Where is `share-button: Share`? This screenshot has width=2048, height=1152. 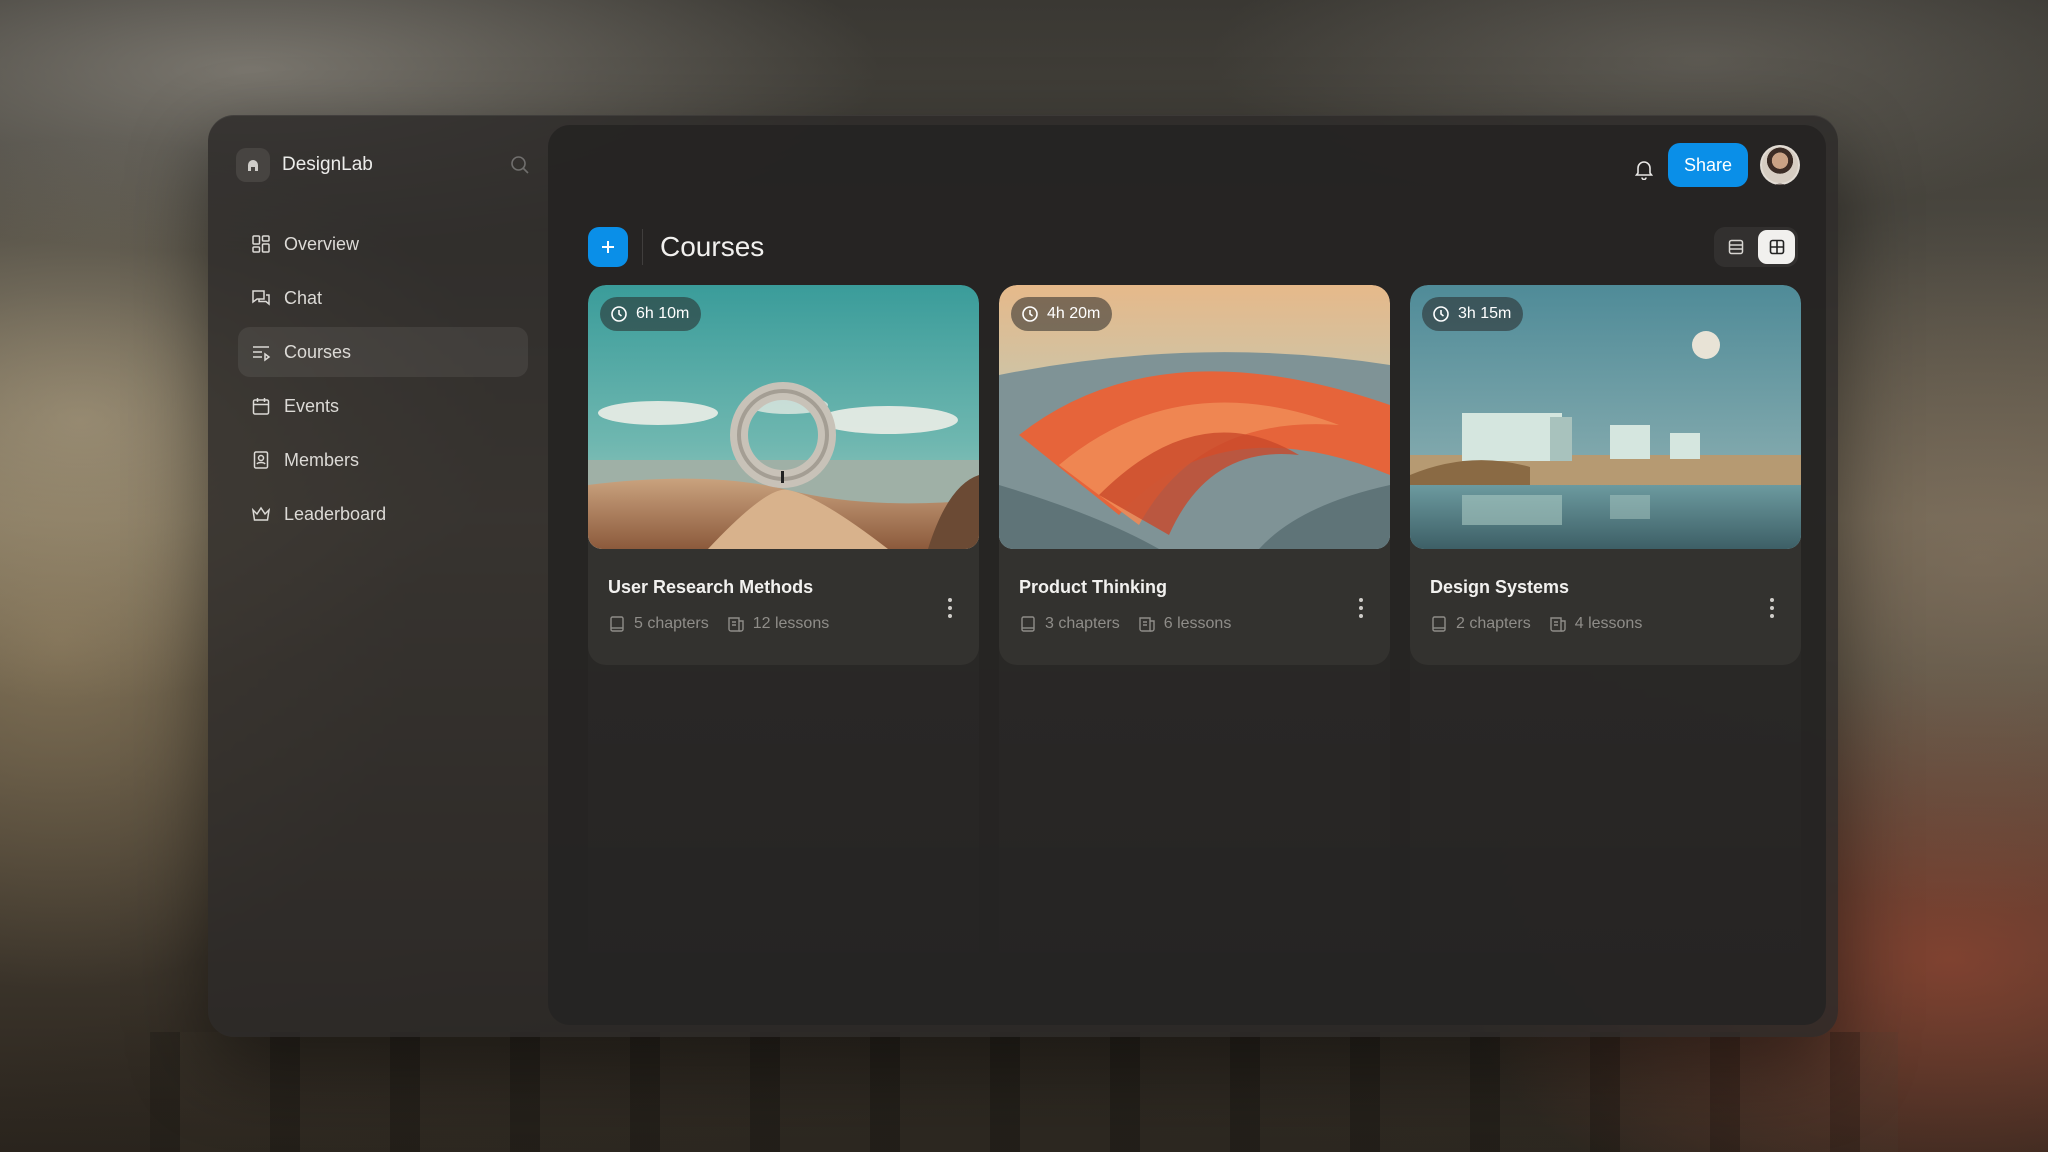 share-button: Share is located at coordinates (1708, 165).